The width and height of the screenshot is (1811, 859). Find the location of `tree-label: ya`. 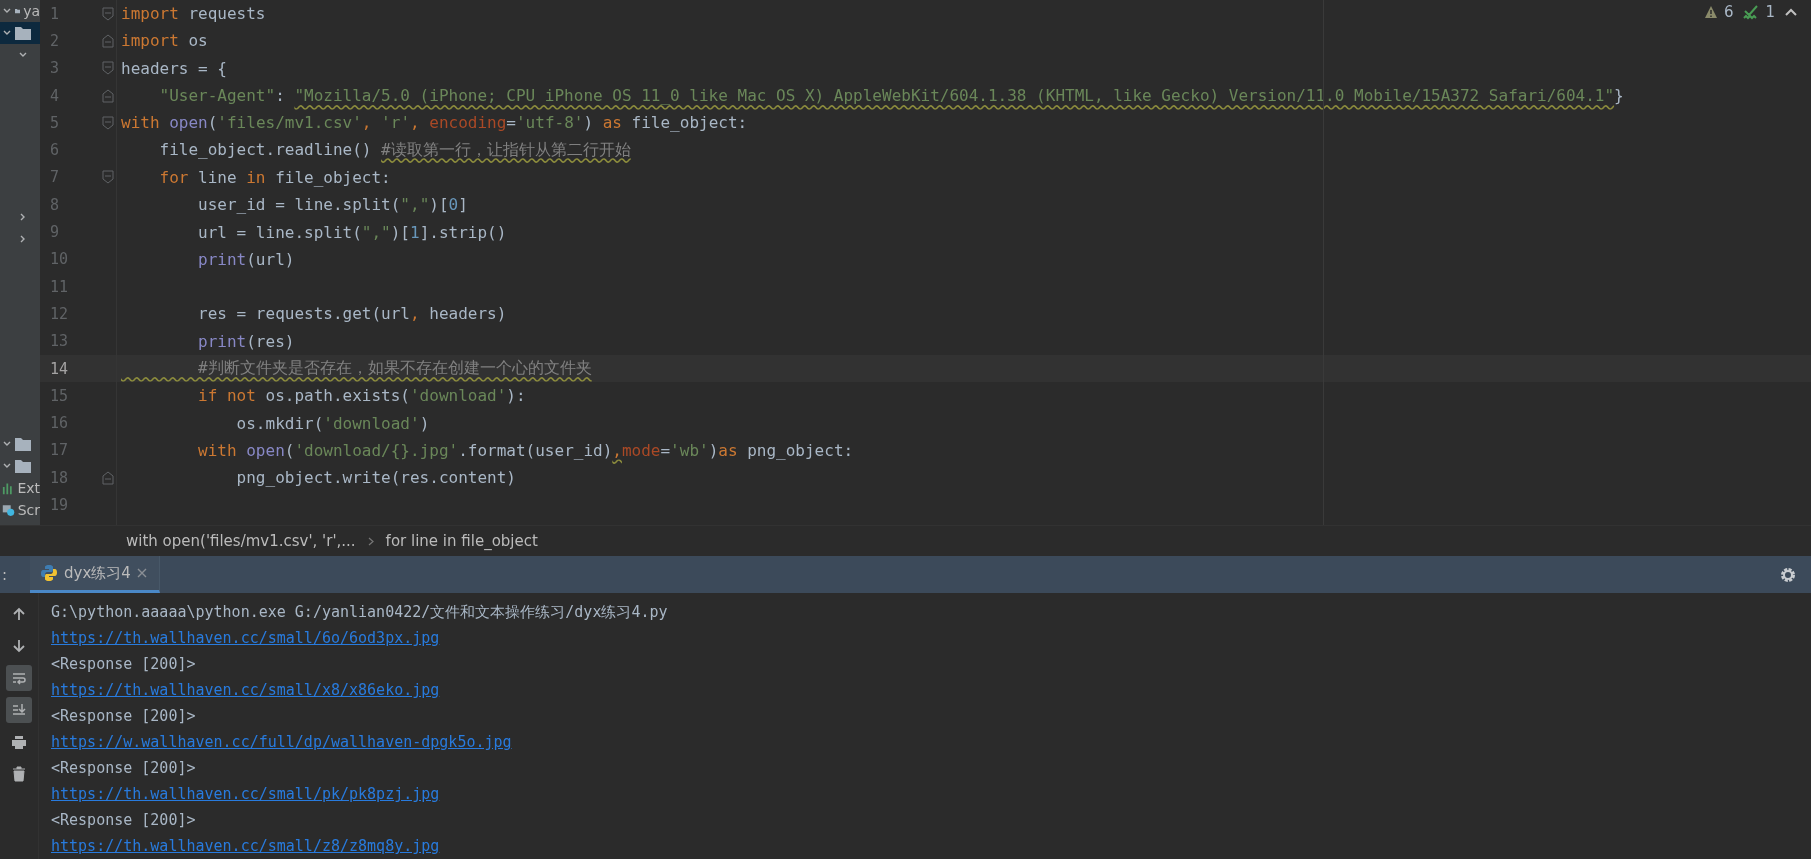

tree-label: ya is located at coordinates (31, 11).